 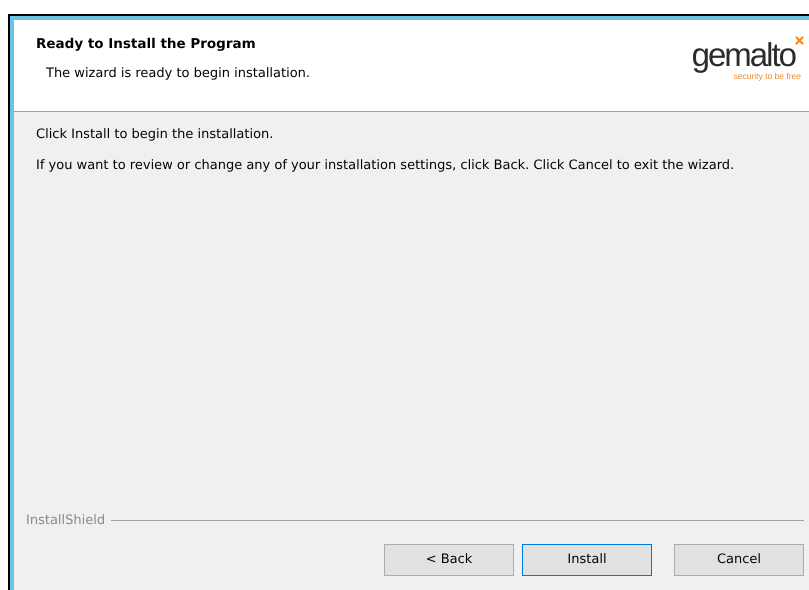 I want to click on page-title: Ready to Install the Program, so click(x=146, y=44).